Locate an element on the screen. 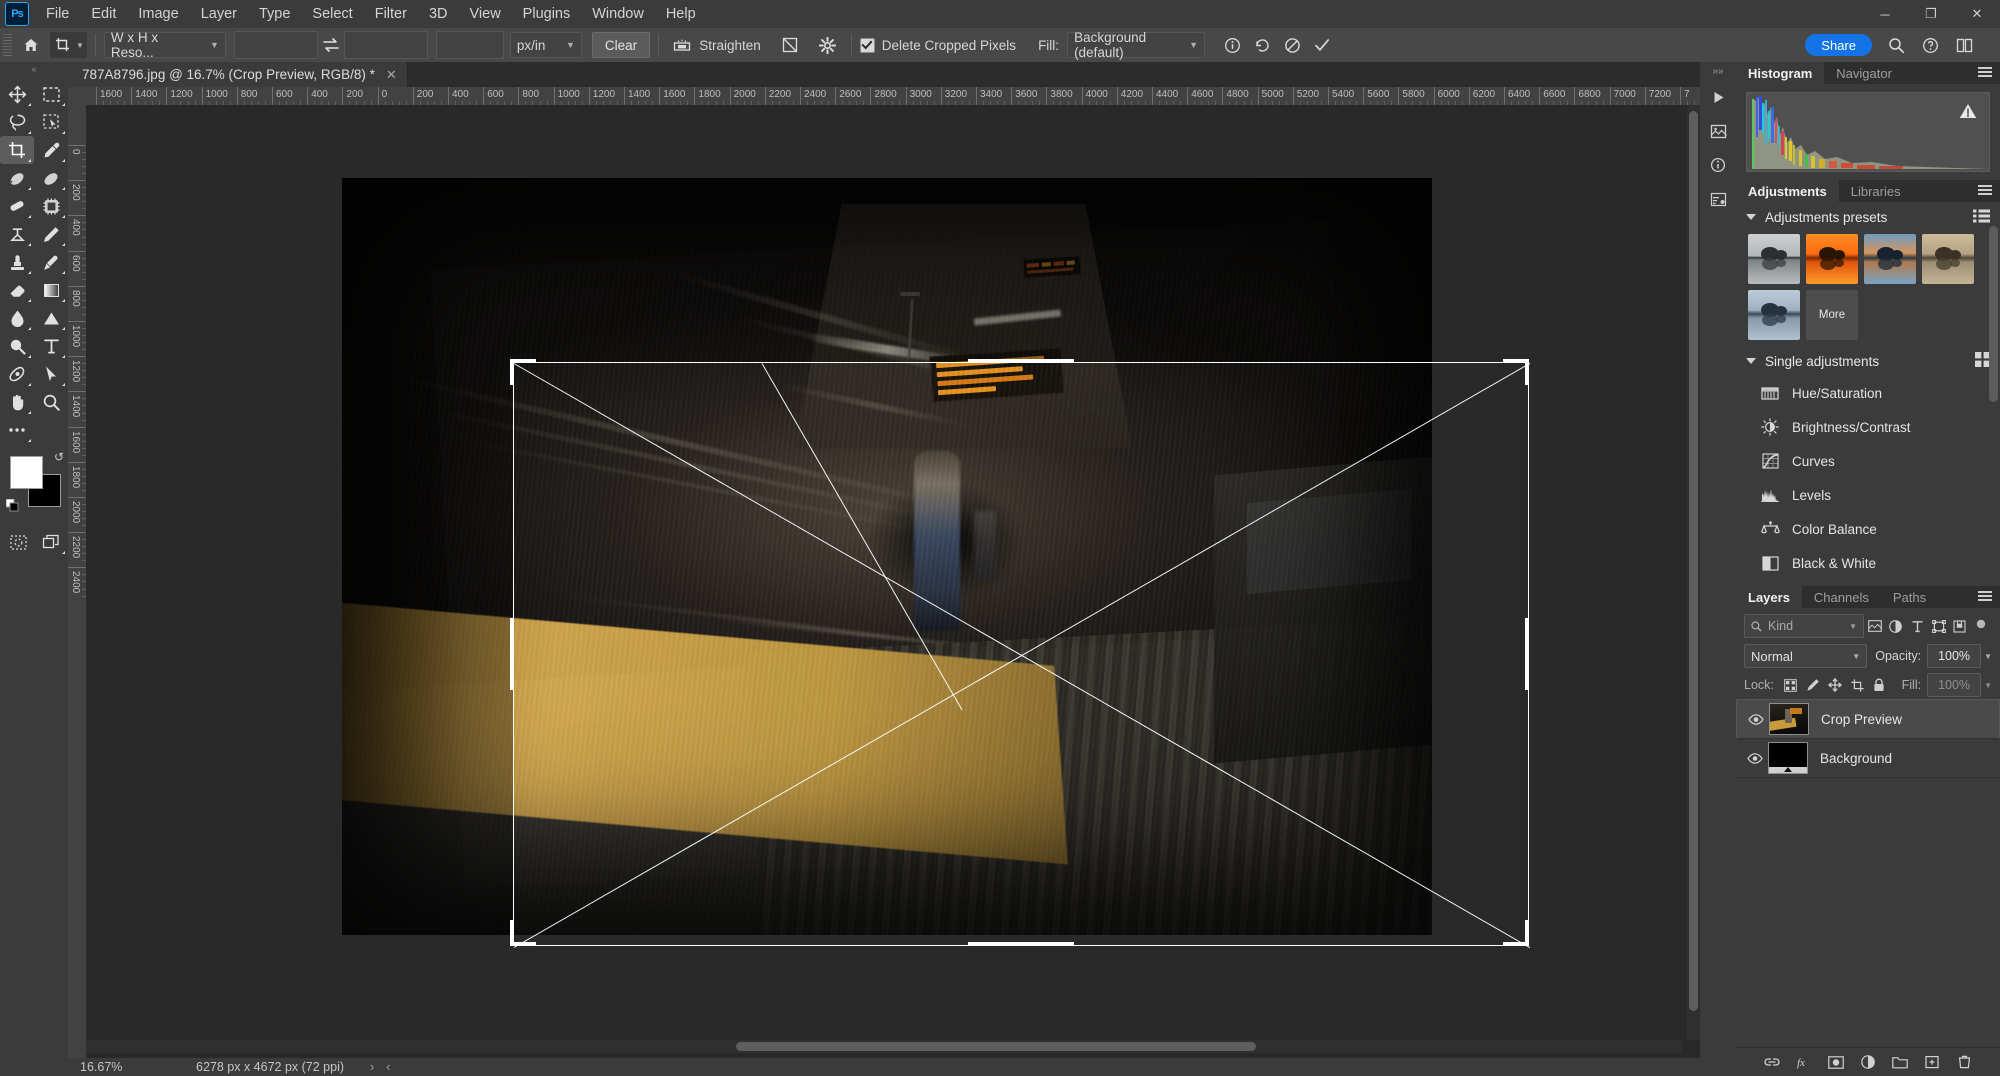 The image size is (2000, 1076). cached-data-warning-icon is located at coordinates (1968, 112).